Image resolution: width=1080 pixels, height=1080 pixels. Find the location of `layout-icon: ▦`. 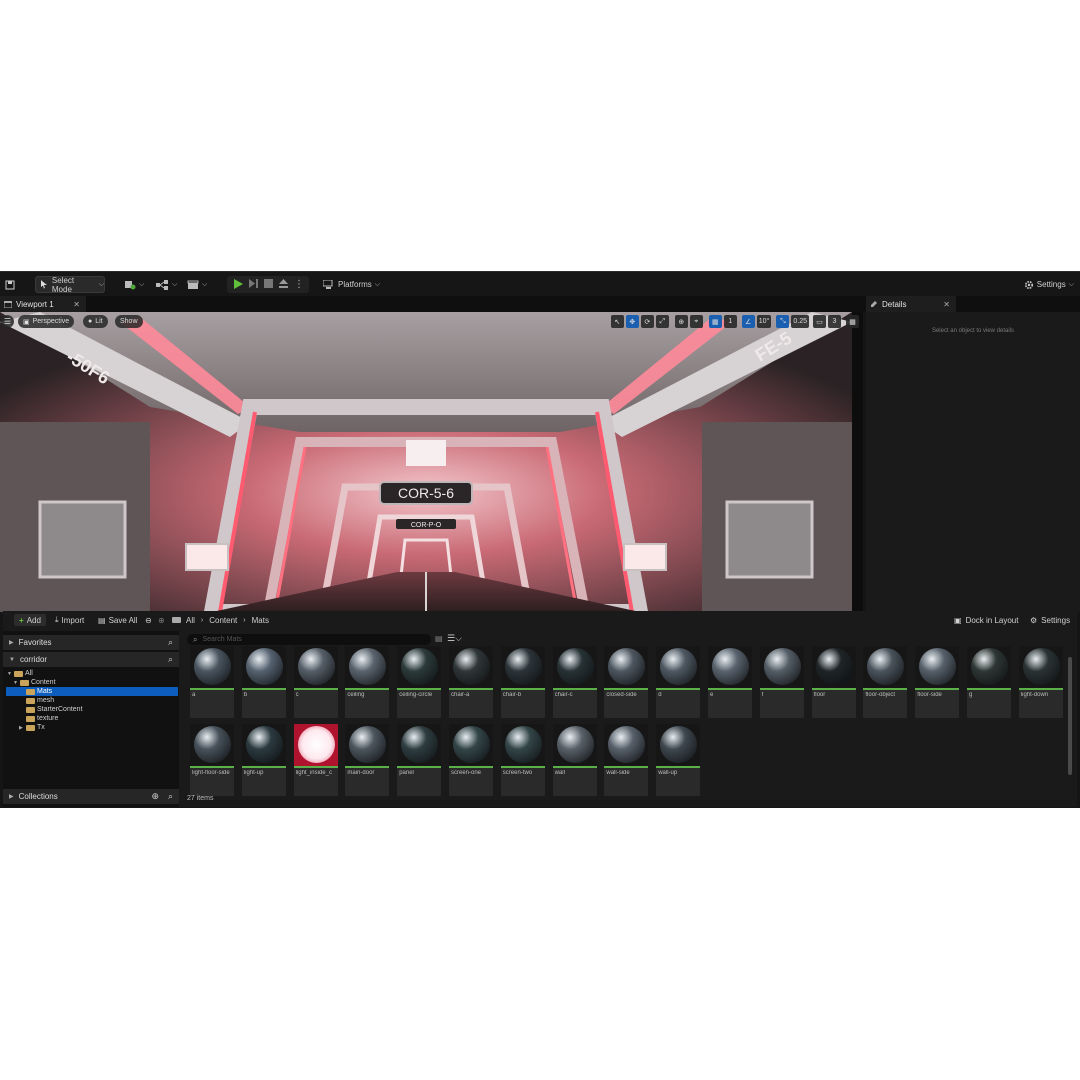

layout-icon: ▦ is located at coordinates (852, 321).